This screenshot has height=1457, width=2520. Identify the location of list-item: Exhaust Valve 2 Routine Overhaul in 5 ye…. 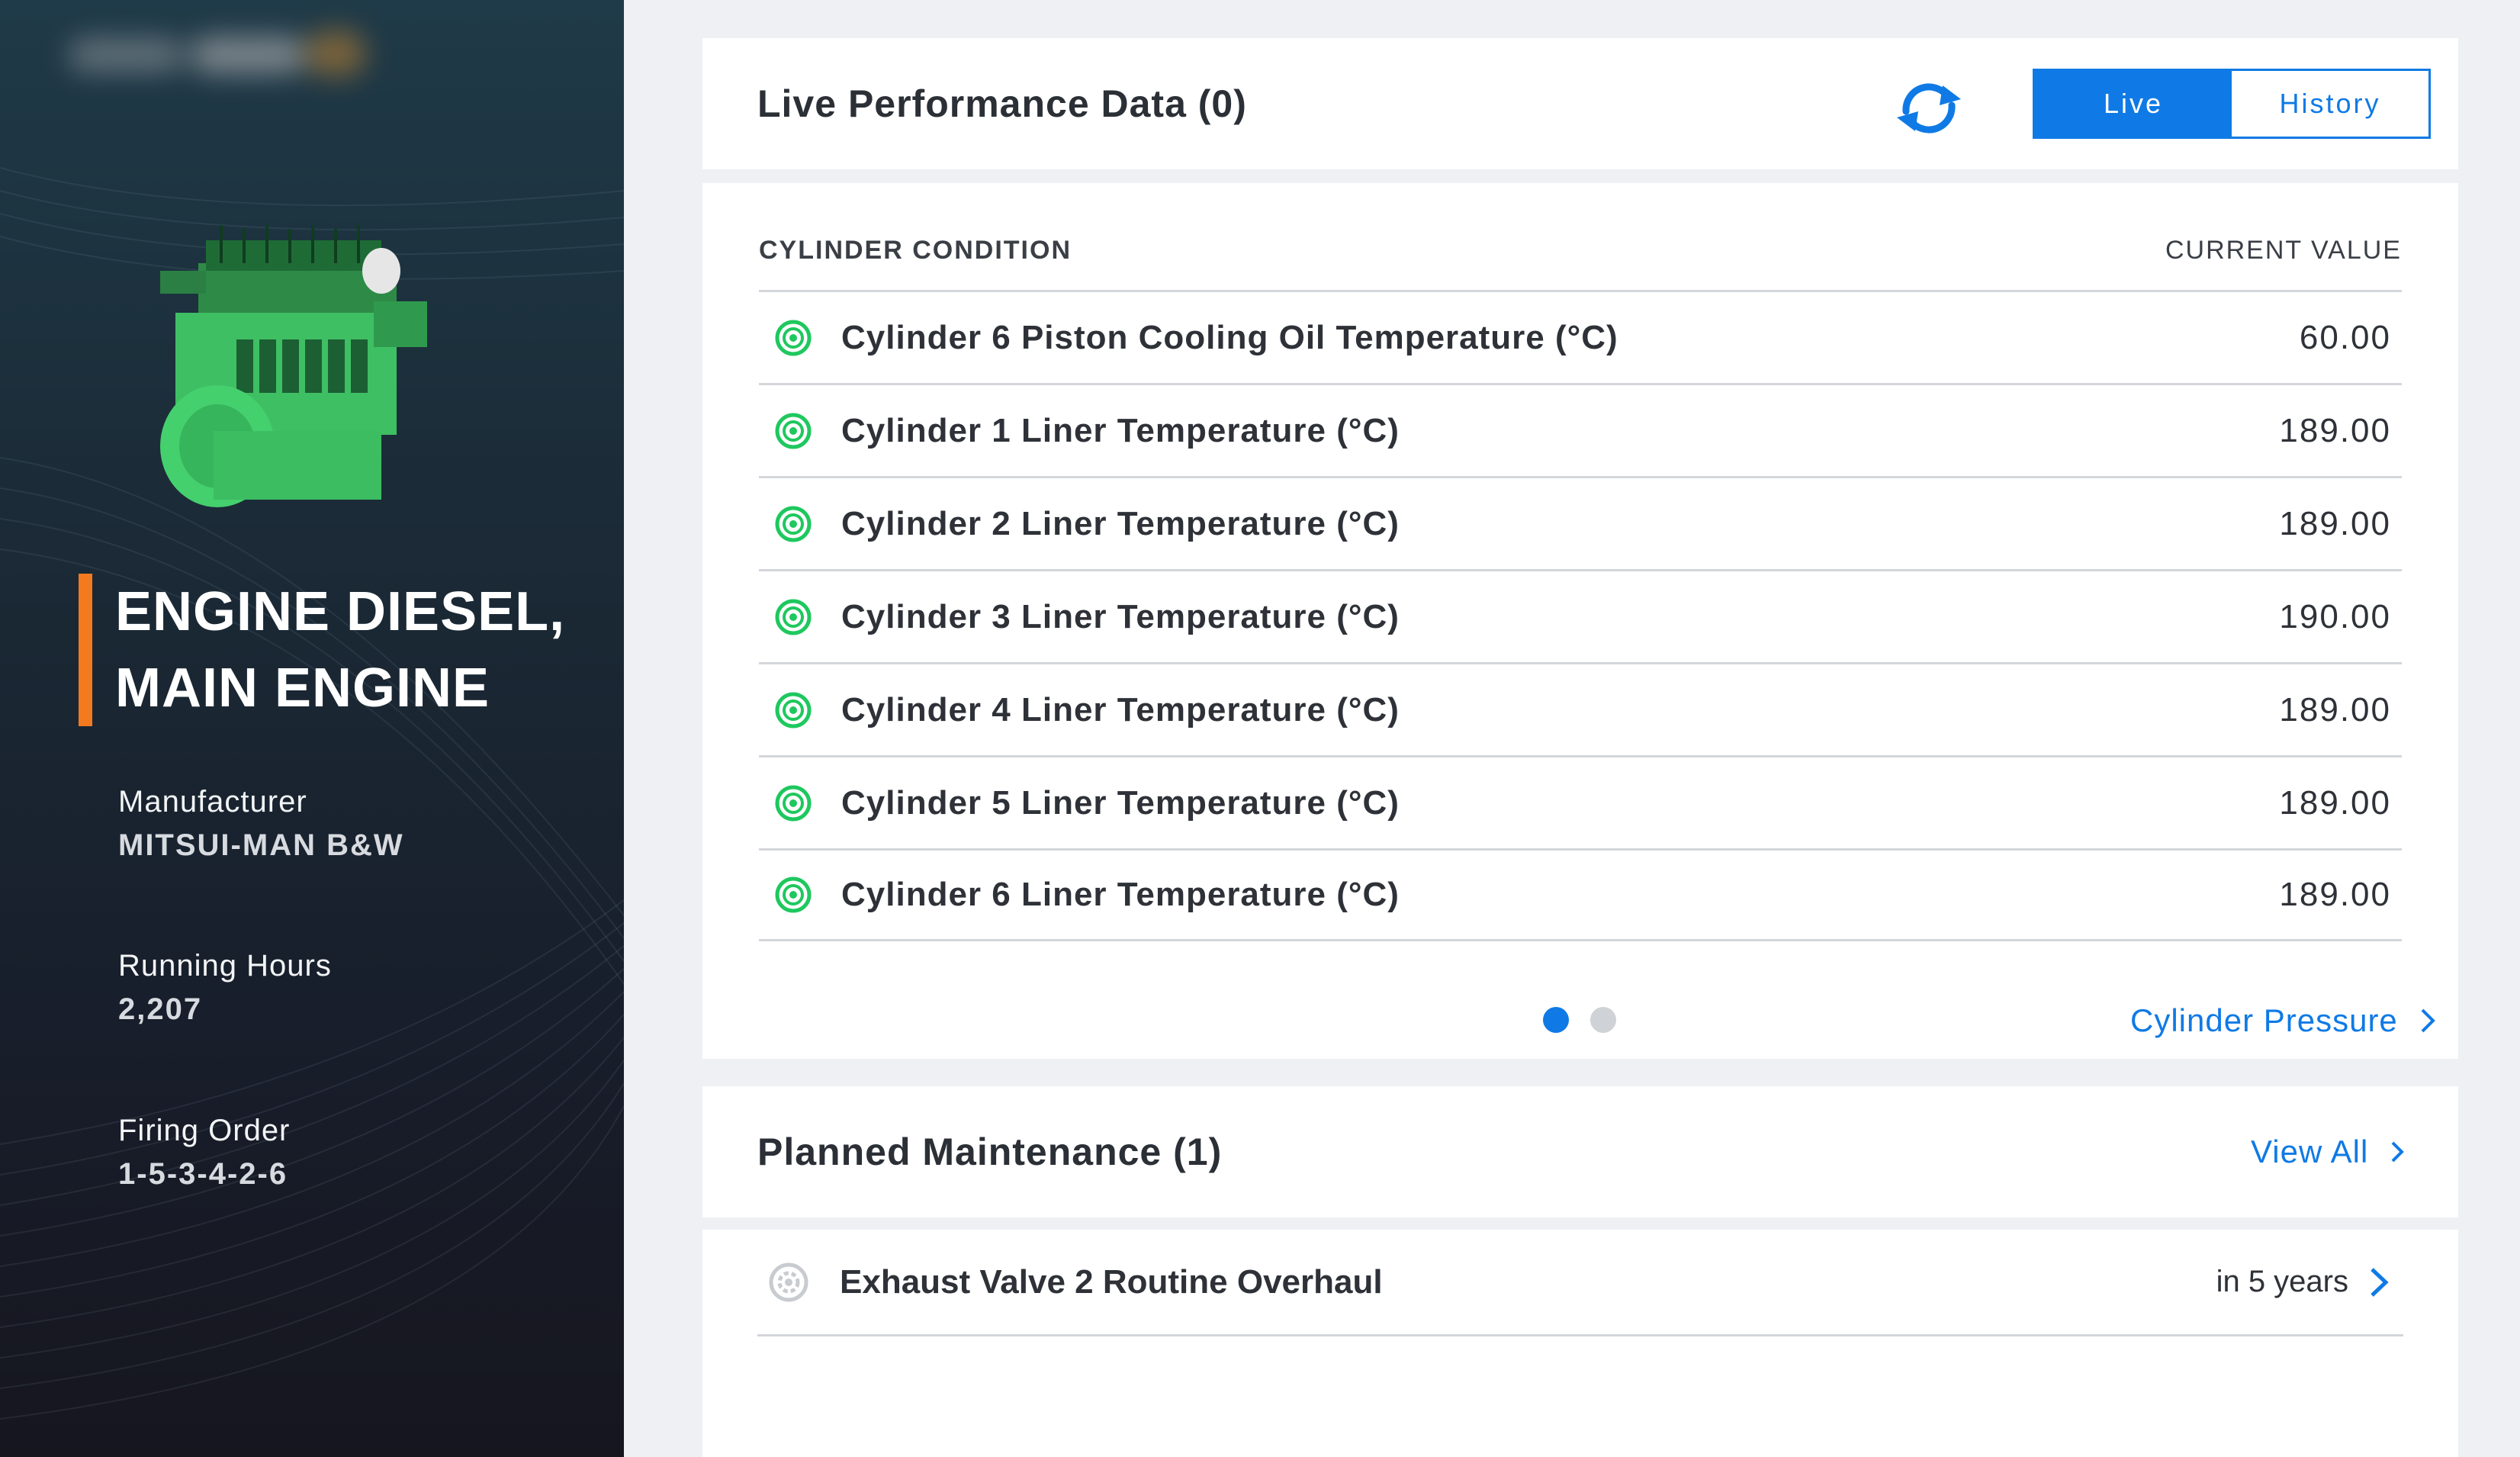
(1580, 1283).